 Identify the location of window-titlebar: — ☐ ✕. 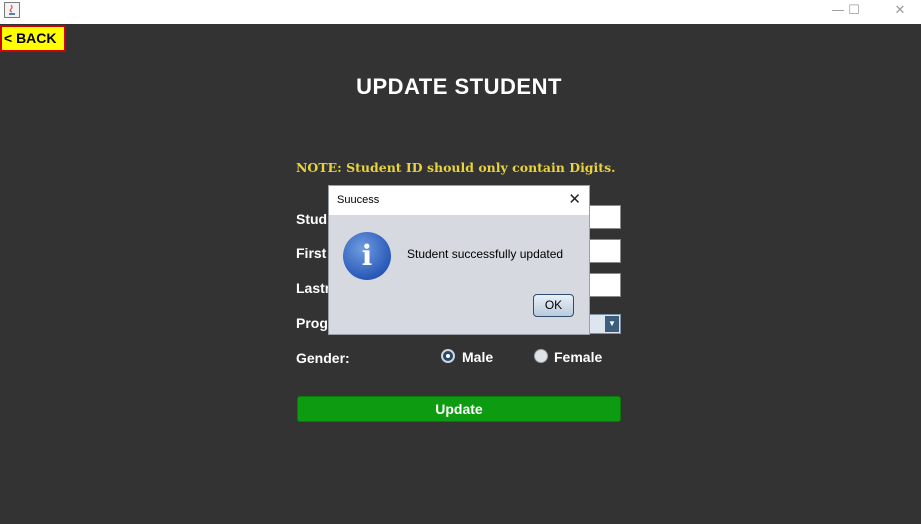
(460, 12).